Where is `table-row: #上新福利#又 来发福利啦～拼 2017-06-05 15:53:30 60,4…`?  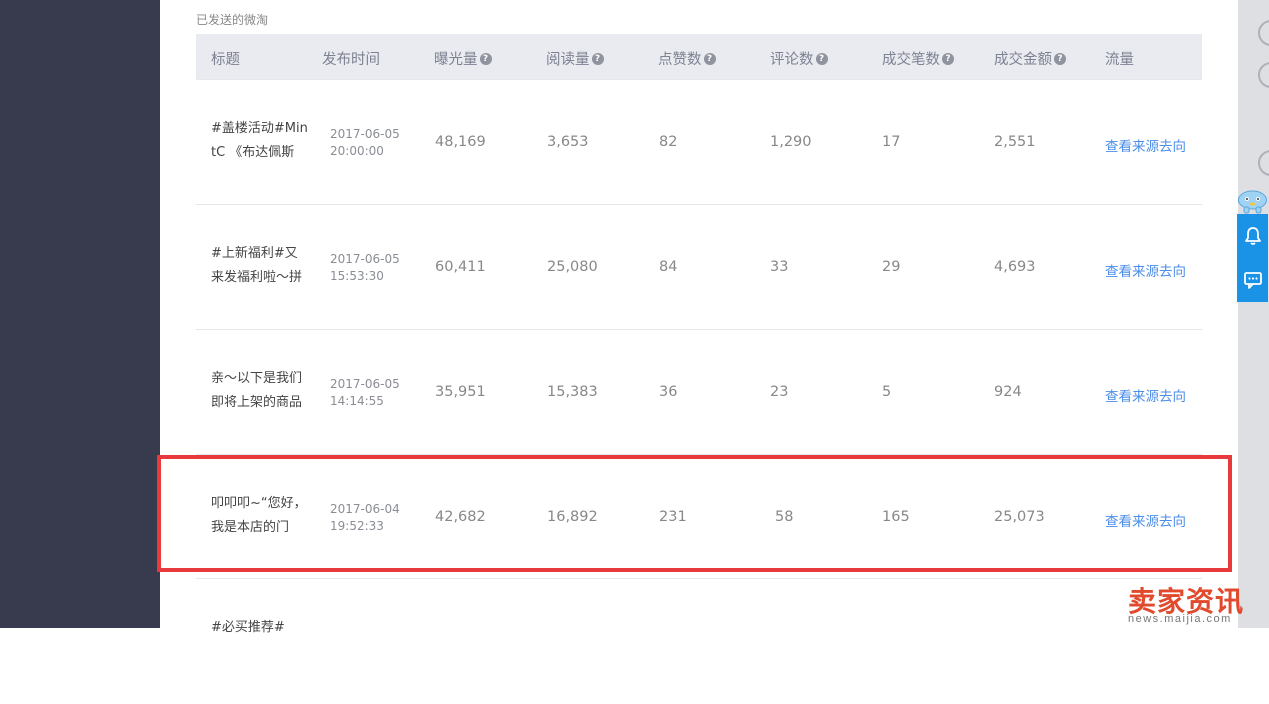 table-row: #上新福利#又 来发福利啦～拼 2017-06-05 15:53:30 60,4… is located at coordinates (699, 267).